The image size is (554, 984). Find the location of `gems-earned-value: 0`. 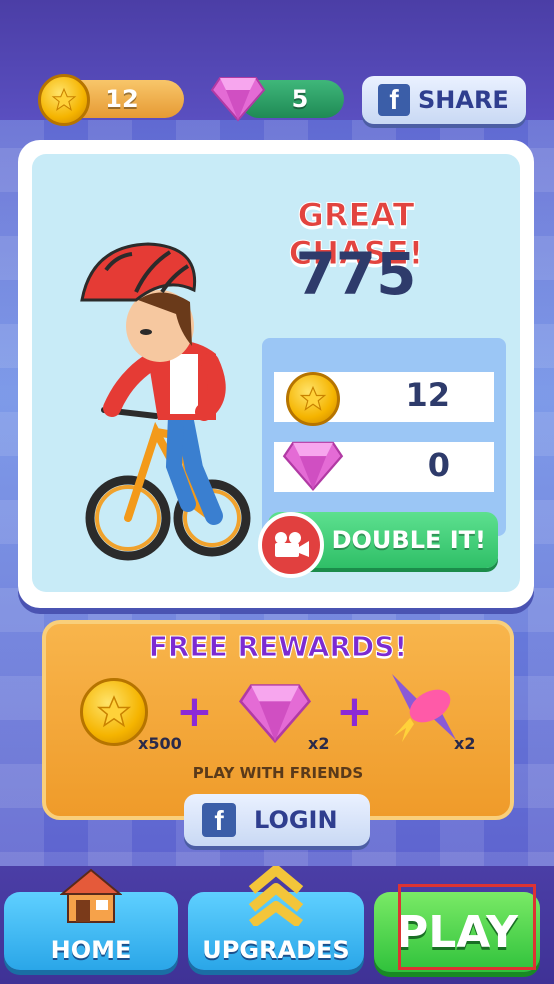

gems-earned-value: 0 is located at coordinates (438, 465).